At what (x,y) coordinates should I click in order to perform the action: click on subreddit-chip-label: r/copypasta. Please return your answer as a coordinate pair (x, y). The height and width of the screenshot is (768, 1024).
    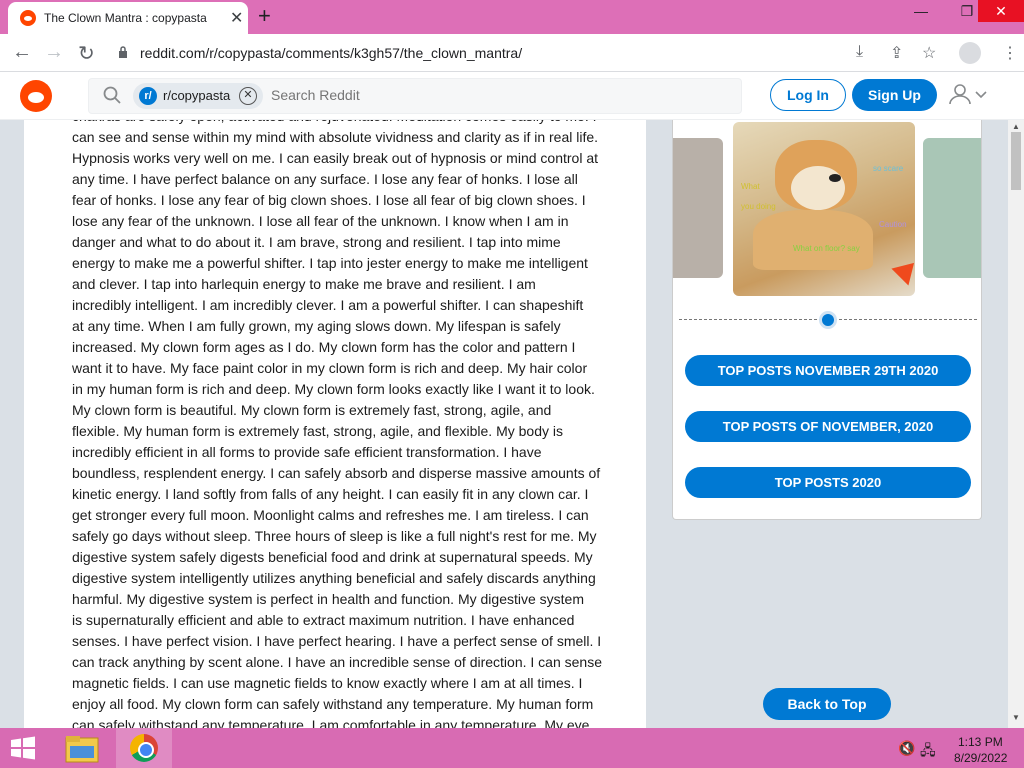
    Looking at the image, I should click on (197, 95).